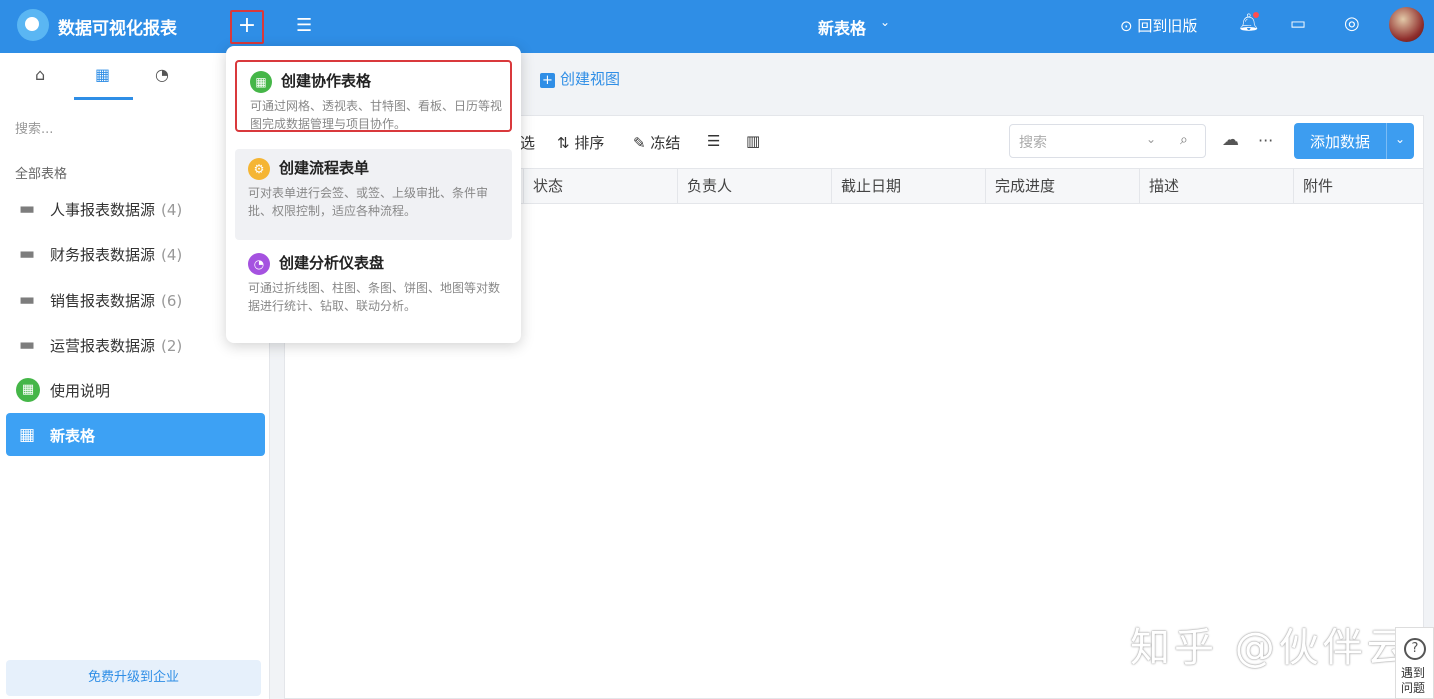 This screenshot has height=699, width=1434. What do you see at coordinates (665, 143) in the screenshot?
I see `freeze-label: 冻结` at bounding box center [665, 143].